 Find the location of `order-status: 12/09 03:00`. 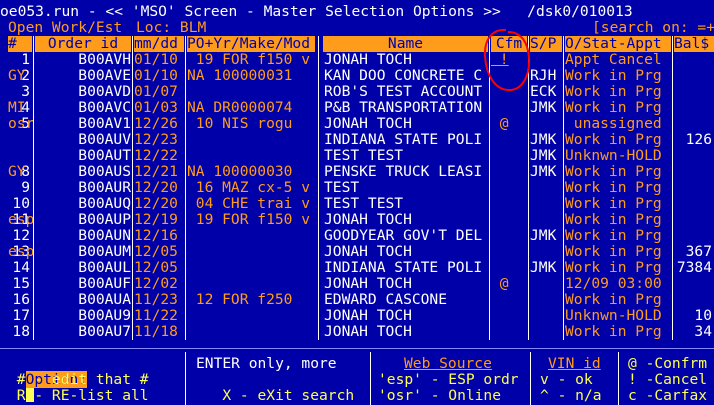

order-status: 12/09 03:00 is located at coordinates (613, 284).